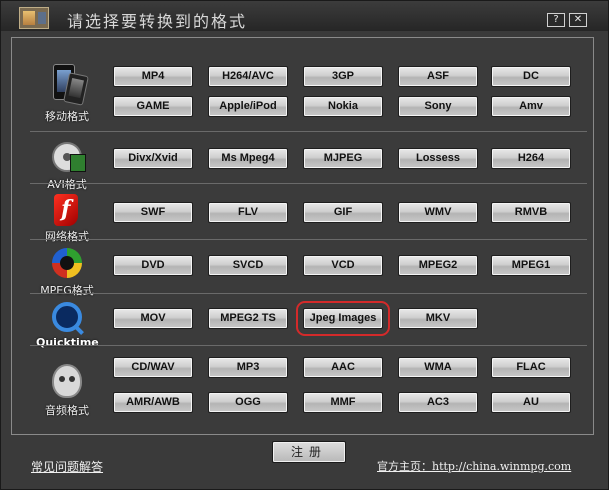 The height and width of the screenshot is (490, 609). I want to click on format-button-gif: GIF, so click(343, 212).